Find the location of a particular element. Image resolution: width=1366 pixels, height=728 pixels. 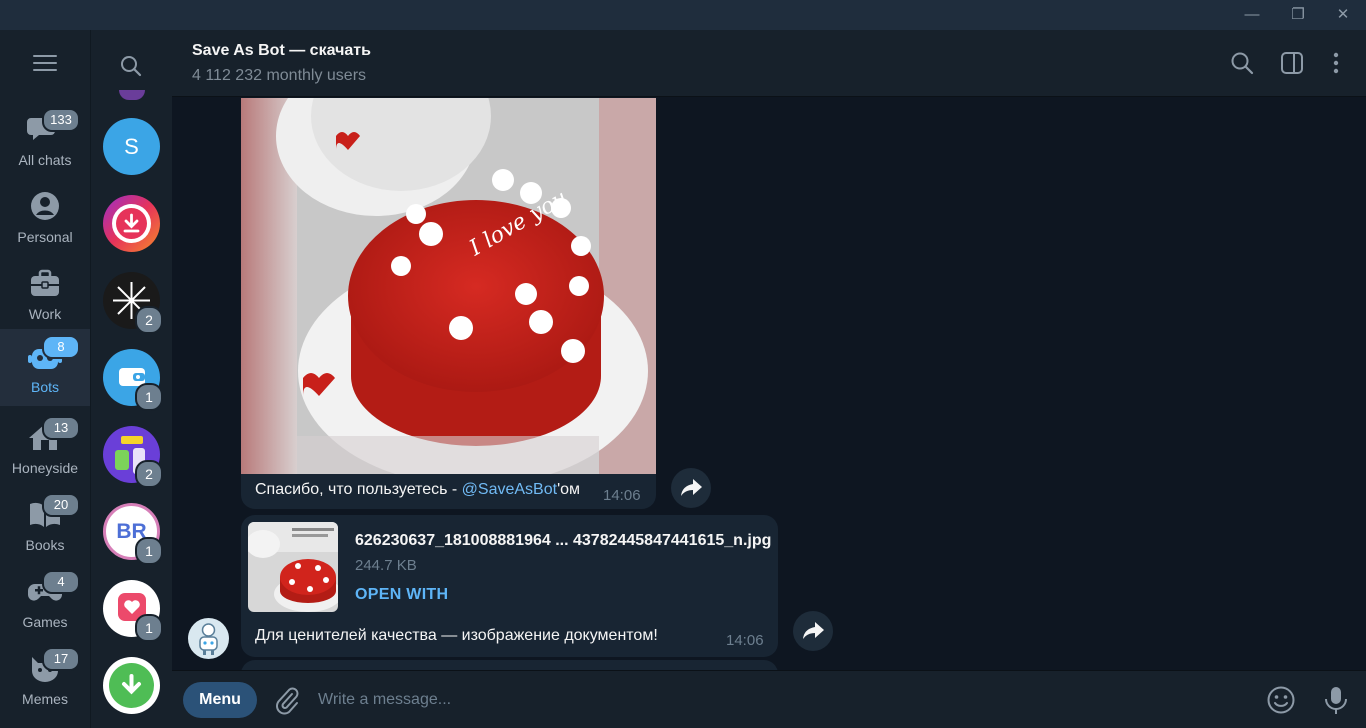

document-thumbnail is located at coordinates (293, 567).